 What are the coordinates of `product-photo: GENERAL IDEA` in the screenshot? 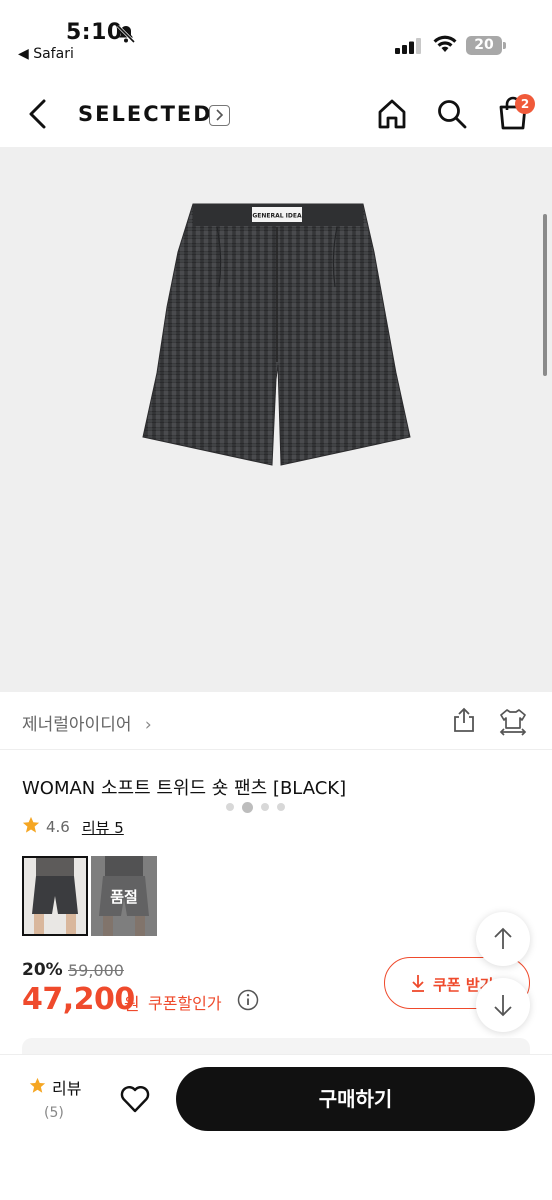 It's located at (276, 334).